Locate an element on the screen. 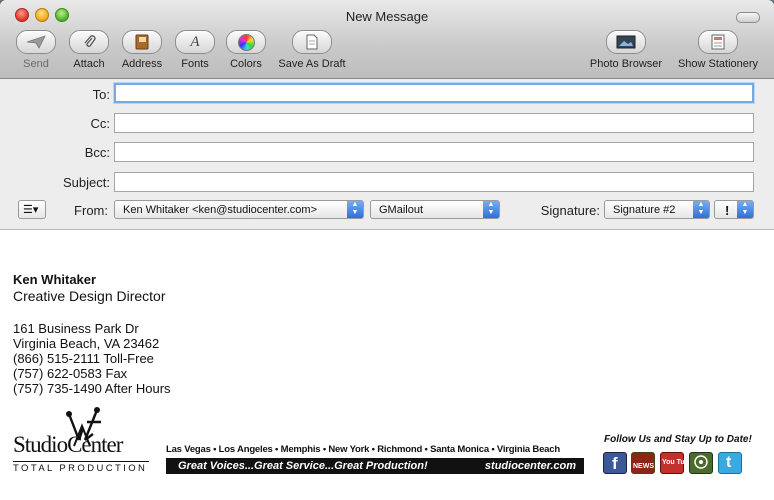 This screenshot has height=500, width=774. signature-title: Creative Design Director is located at coordinates (89, 296).